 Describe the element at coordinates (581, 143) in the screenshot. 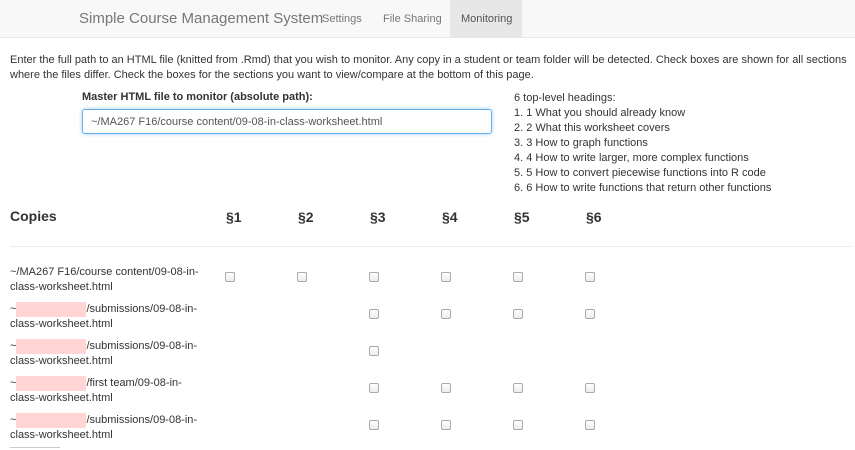

I see `heading-item: 3. 3 How to graph functions` at that location.